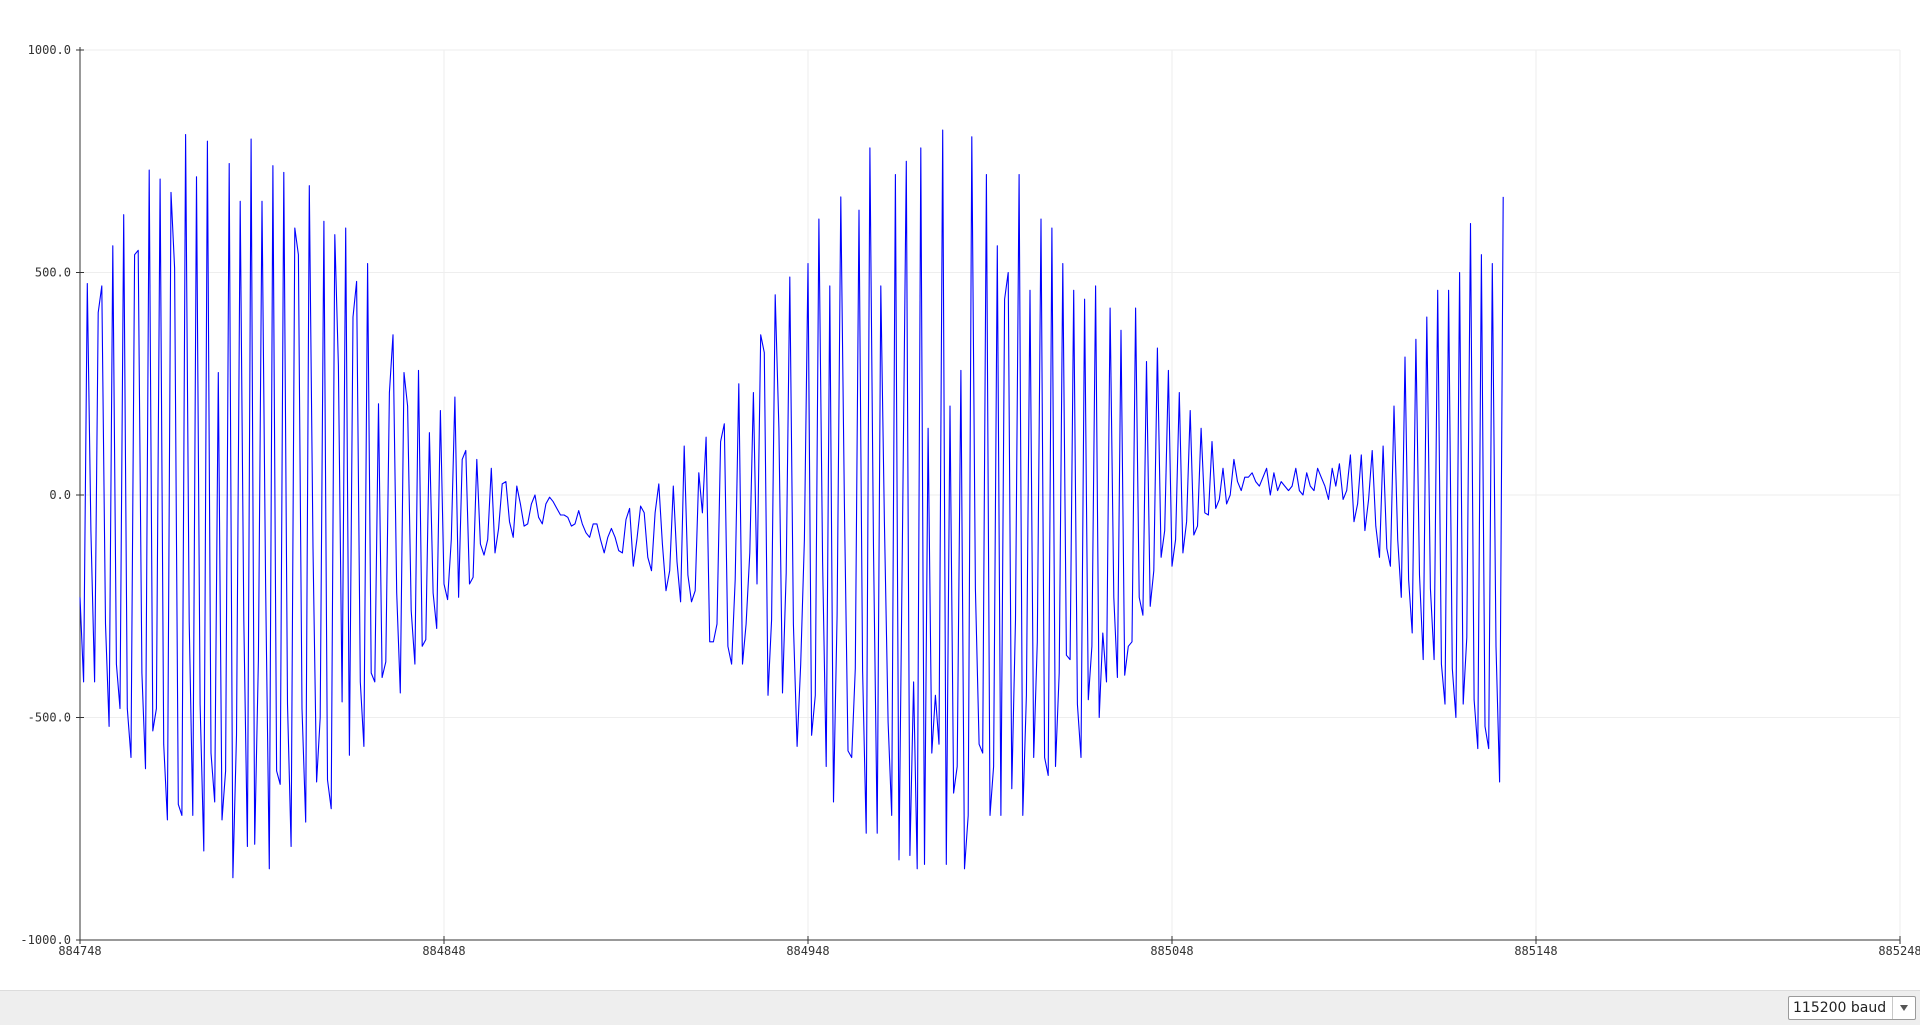 This screenshot has width=1920, height=1025. I want to click on x-tick-label: 884848, so click(443, 951).